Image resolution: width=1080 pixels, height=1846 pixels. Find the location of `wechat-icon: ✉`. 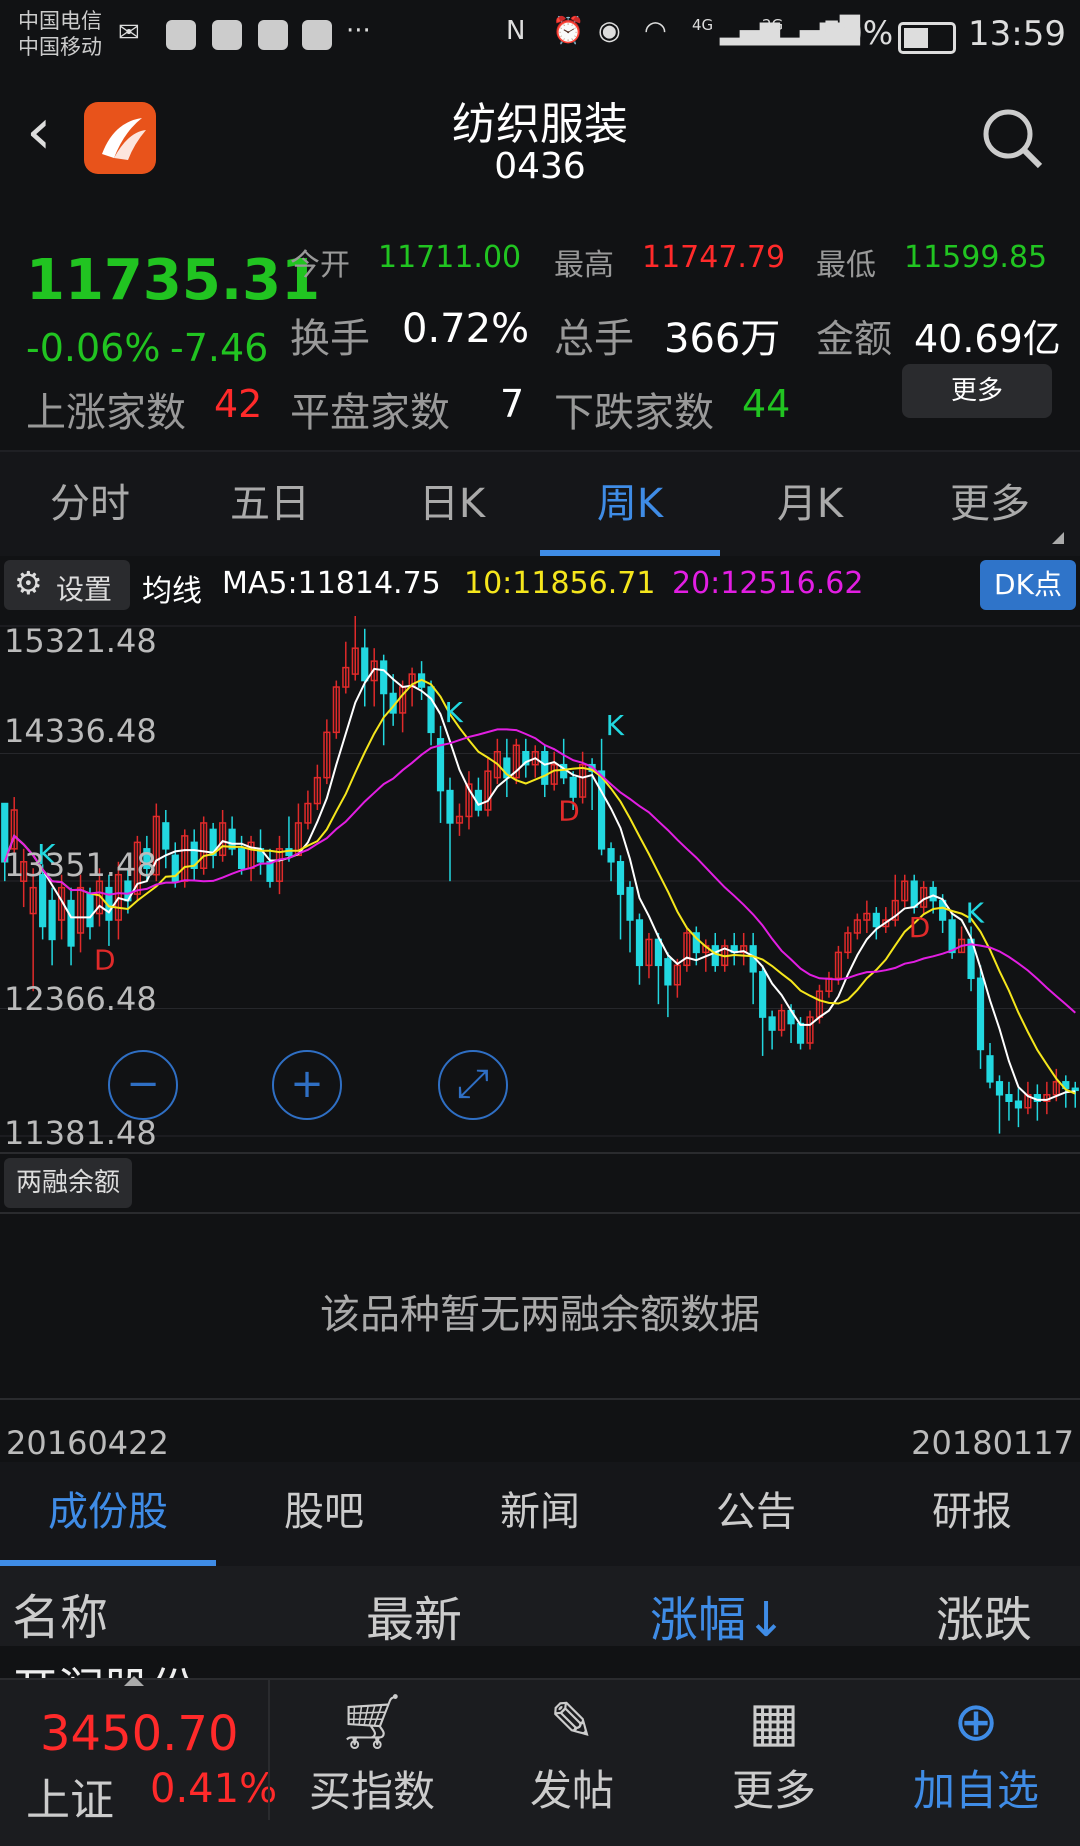

wechat-icon: ✉ is located at coordinates (129, 33).